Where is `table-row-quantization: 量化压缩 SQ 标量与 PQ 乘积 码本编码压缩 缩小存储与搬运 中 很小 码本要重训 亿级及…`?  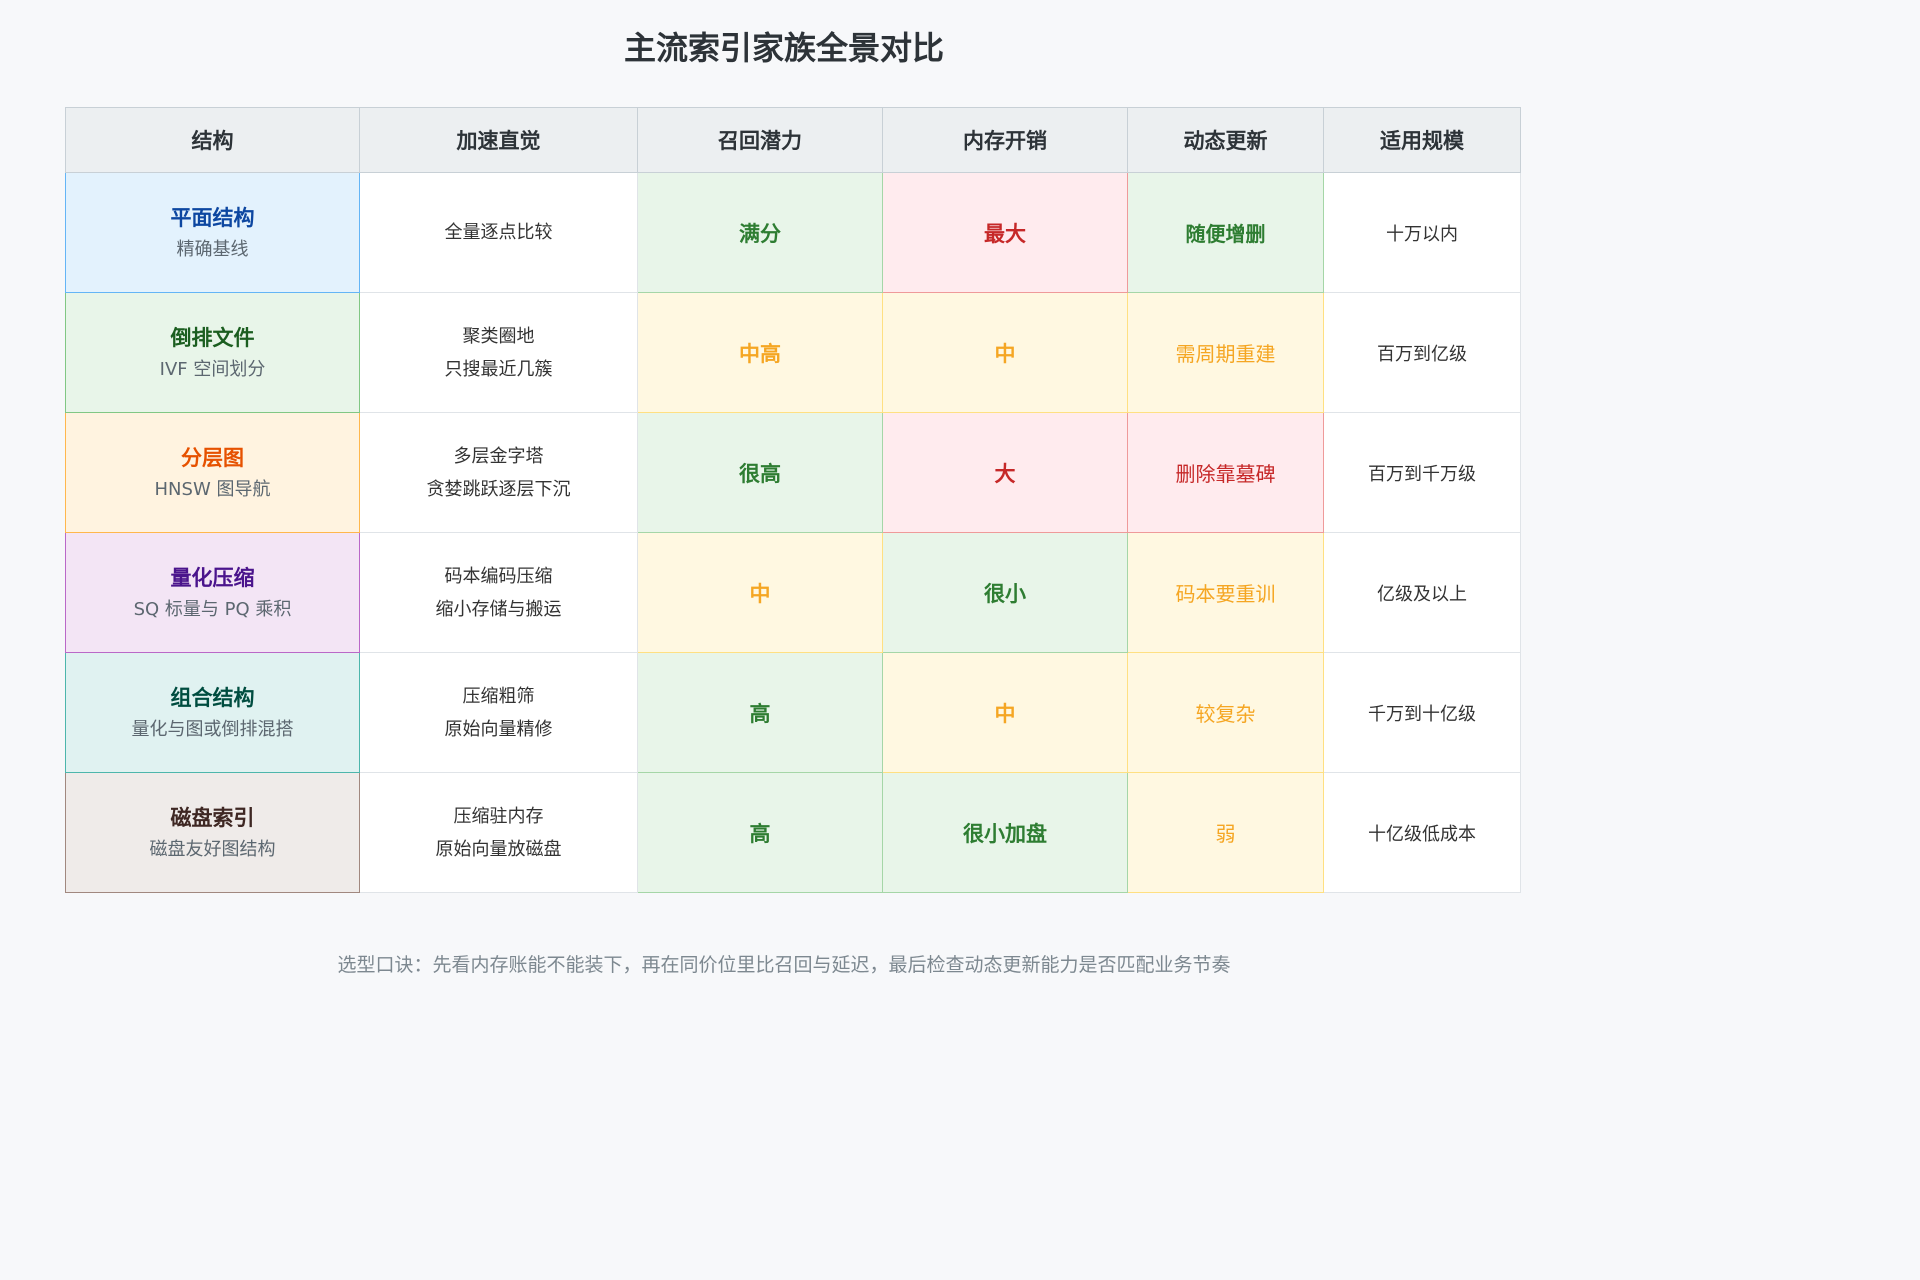
table-row-quantization: 量化压缩 SQ 标量与 PQ 乘积 码本编码压缩 缩小存储与搬运 中 很小 码本要重训 亿级及… is located at coordinates (793, 592).